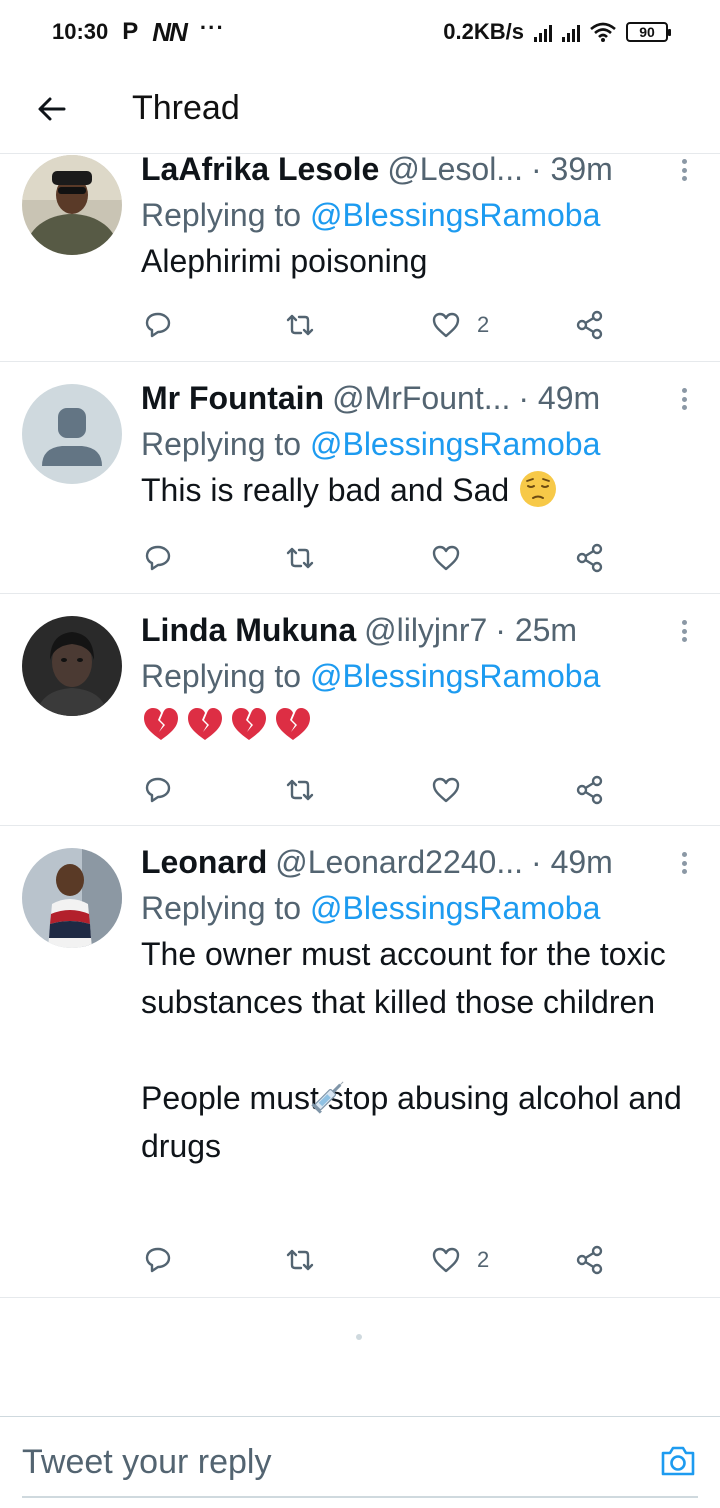 Image resolution: width=720 pixels, height=1508 pixels. I want to click on tweet-text-row: This is really bad and Sad, so click(418, 490).